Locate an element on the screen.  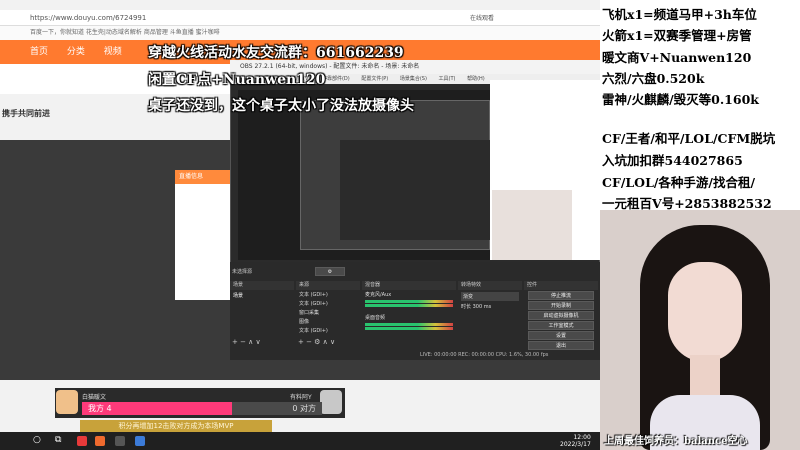
mixer-dock: 混音器 麦克风/Aux 桌面音频 is located at coordinates (409, 306).